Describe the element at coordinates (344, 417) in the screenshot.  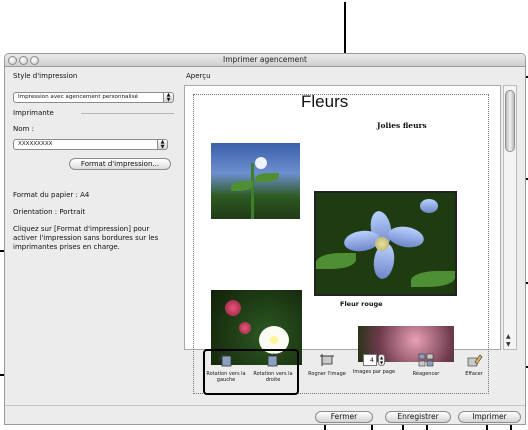
I see `close-button: Fermer` at that location.